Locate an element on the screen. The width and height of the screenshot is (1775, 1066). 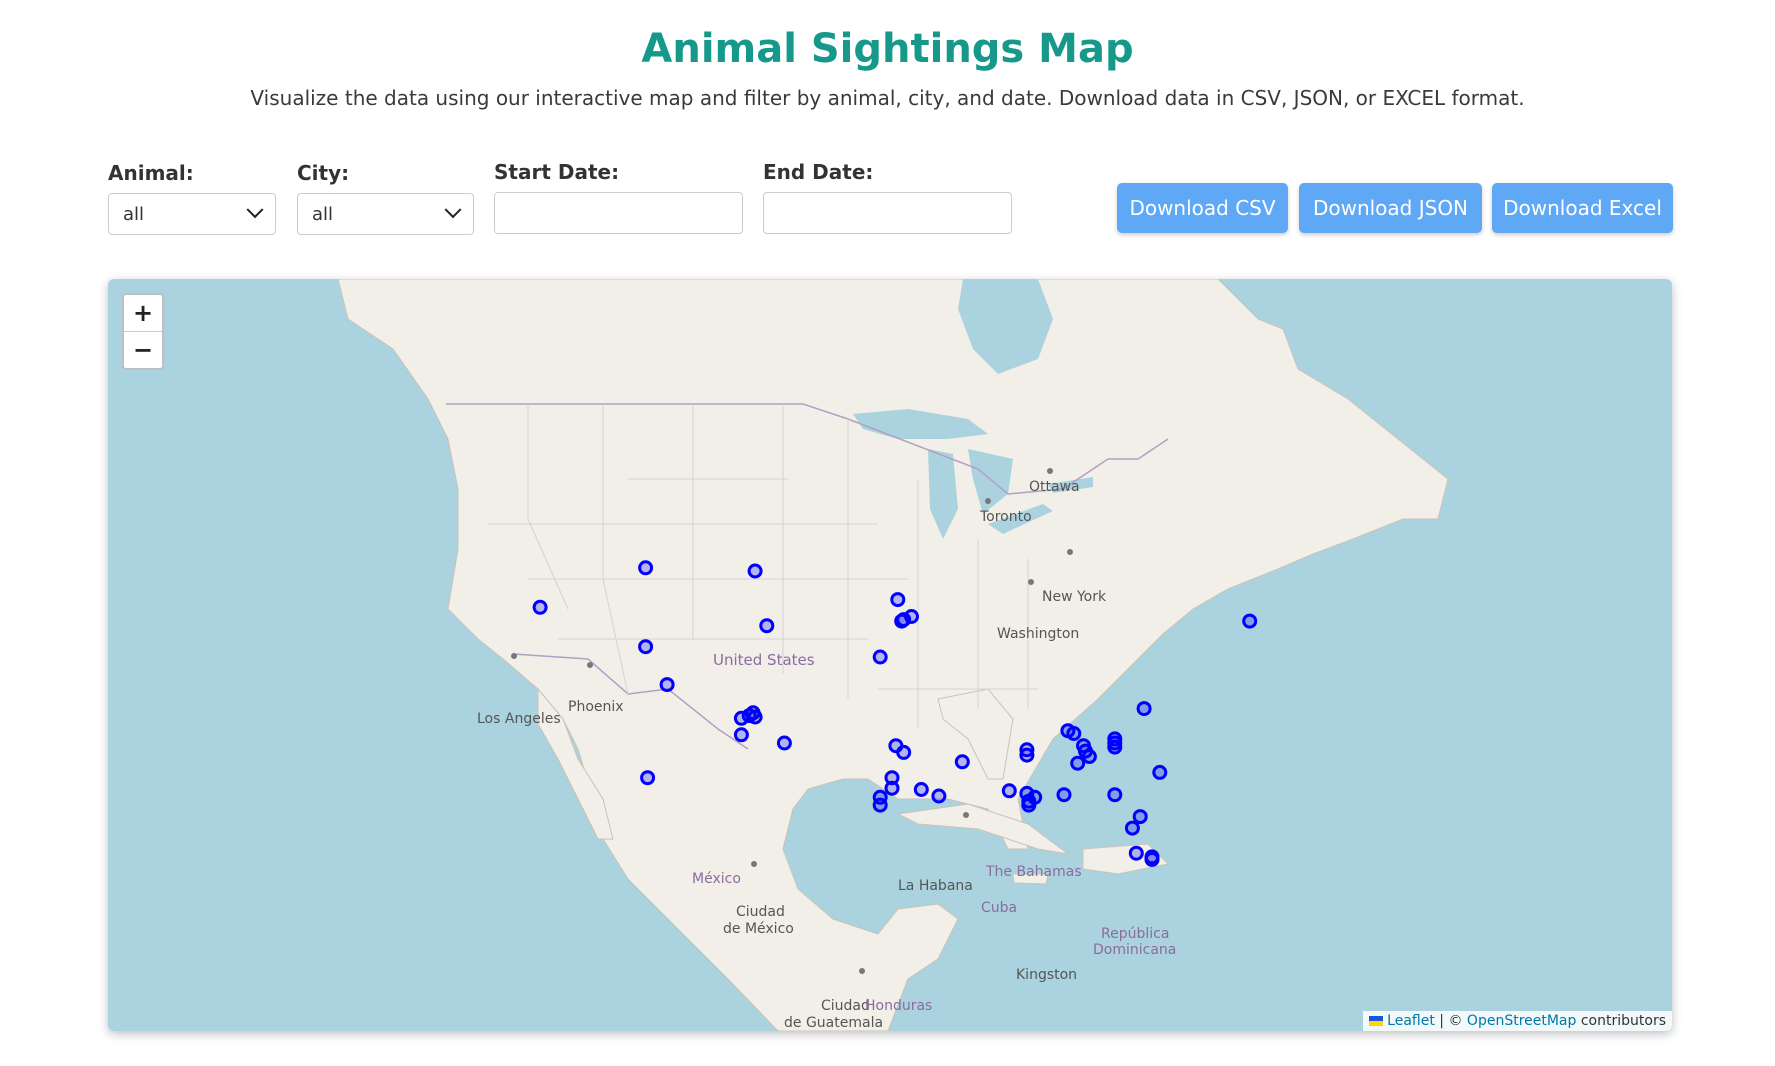
start-date-filter: Start Date: is located at coordinates (618, 197).